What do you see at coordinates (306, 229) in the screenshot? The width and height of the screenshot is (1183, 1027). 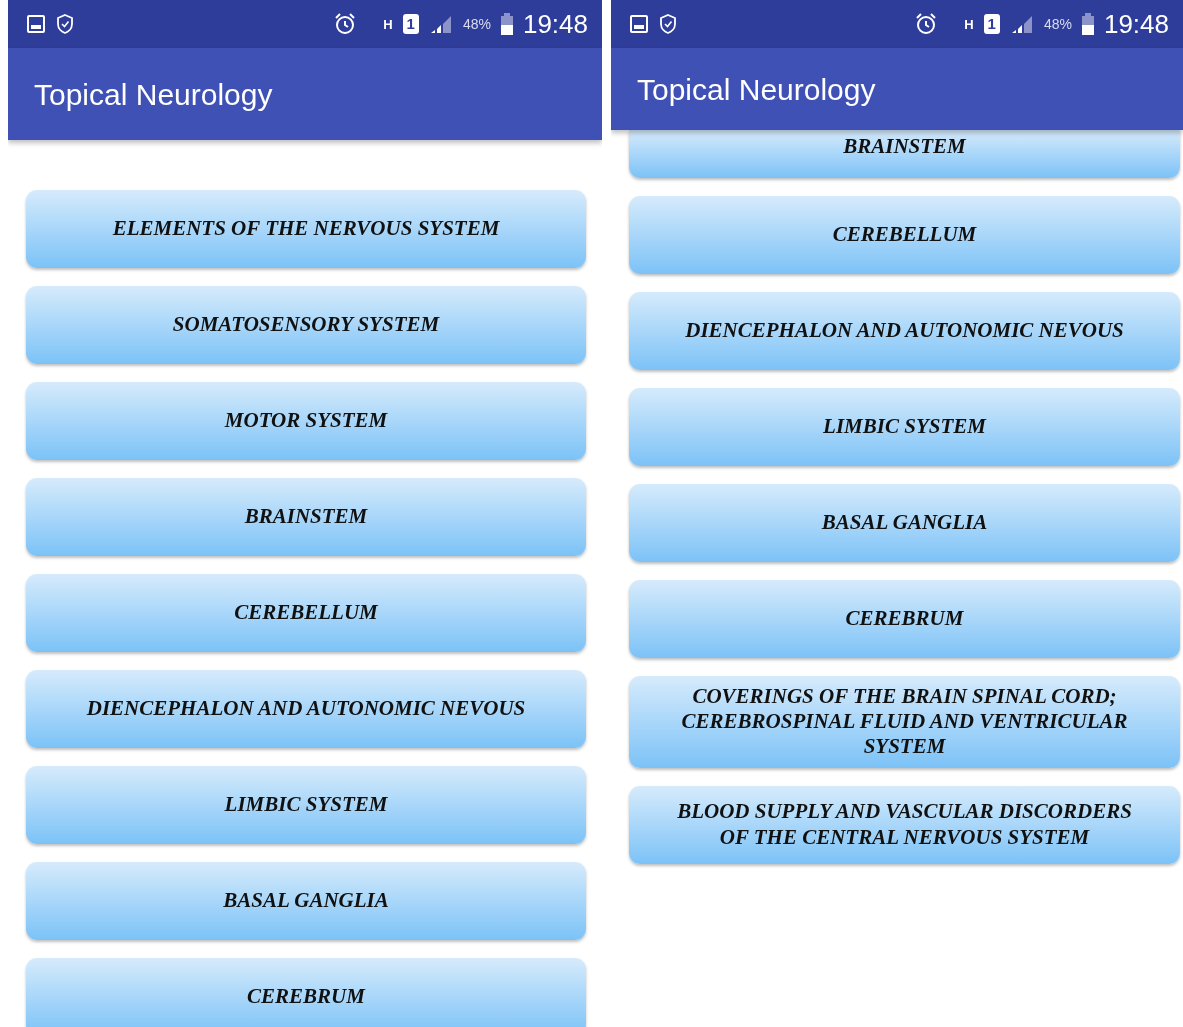 I see `topic-button: ELEMENTS OF THE NERVOUS SYSTEM` at bounding box center [306, 229].